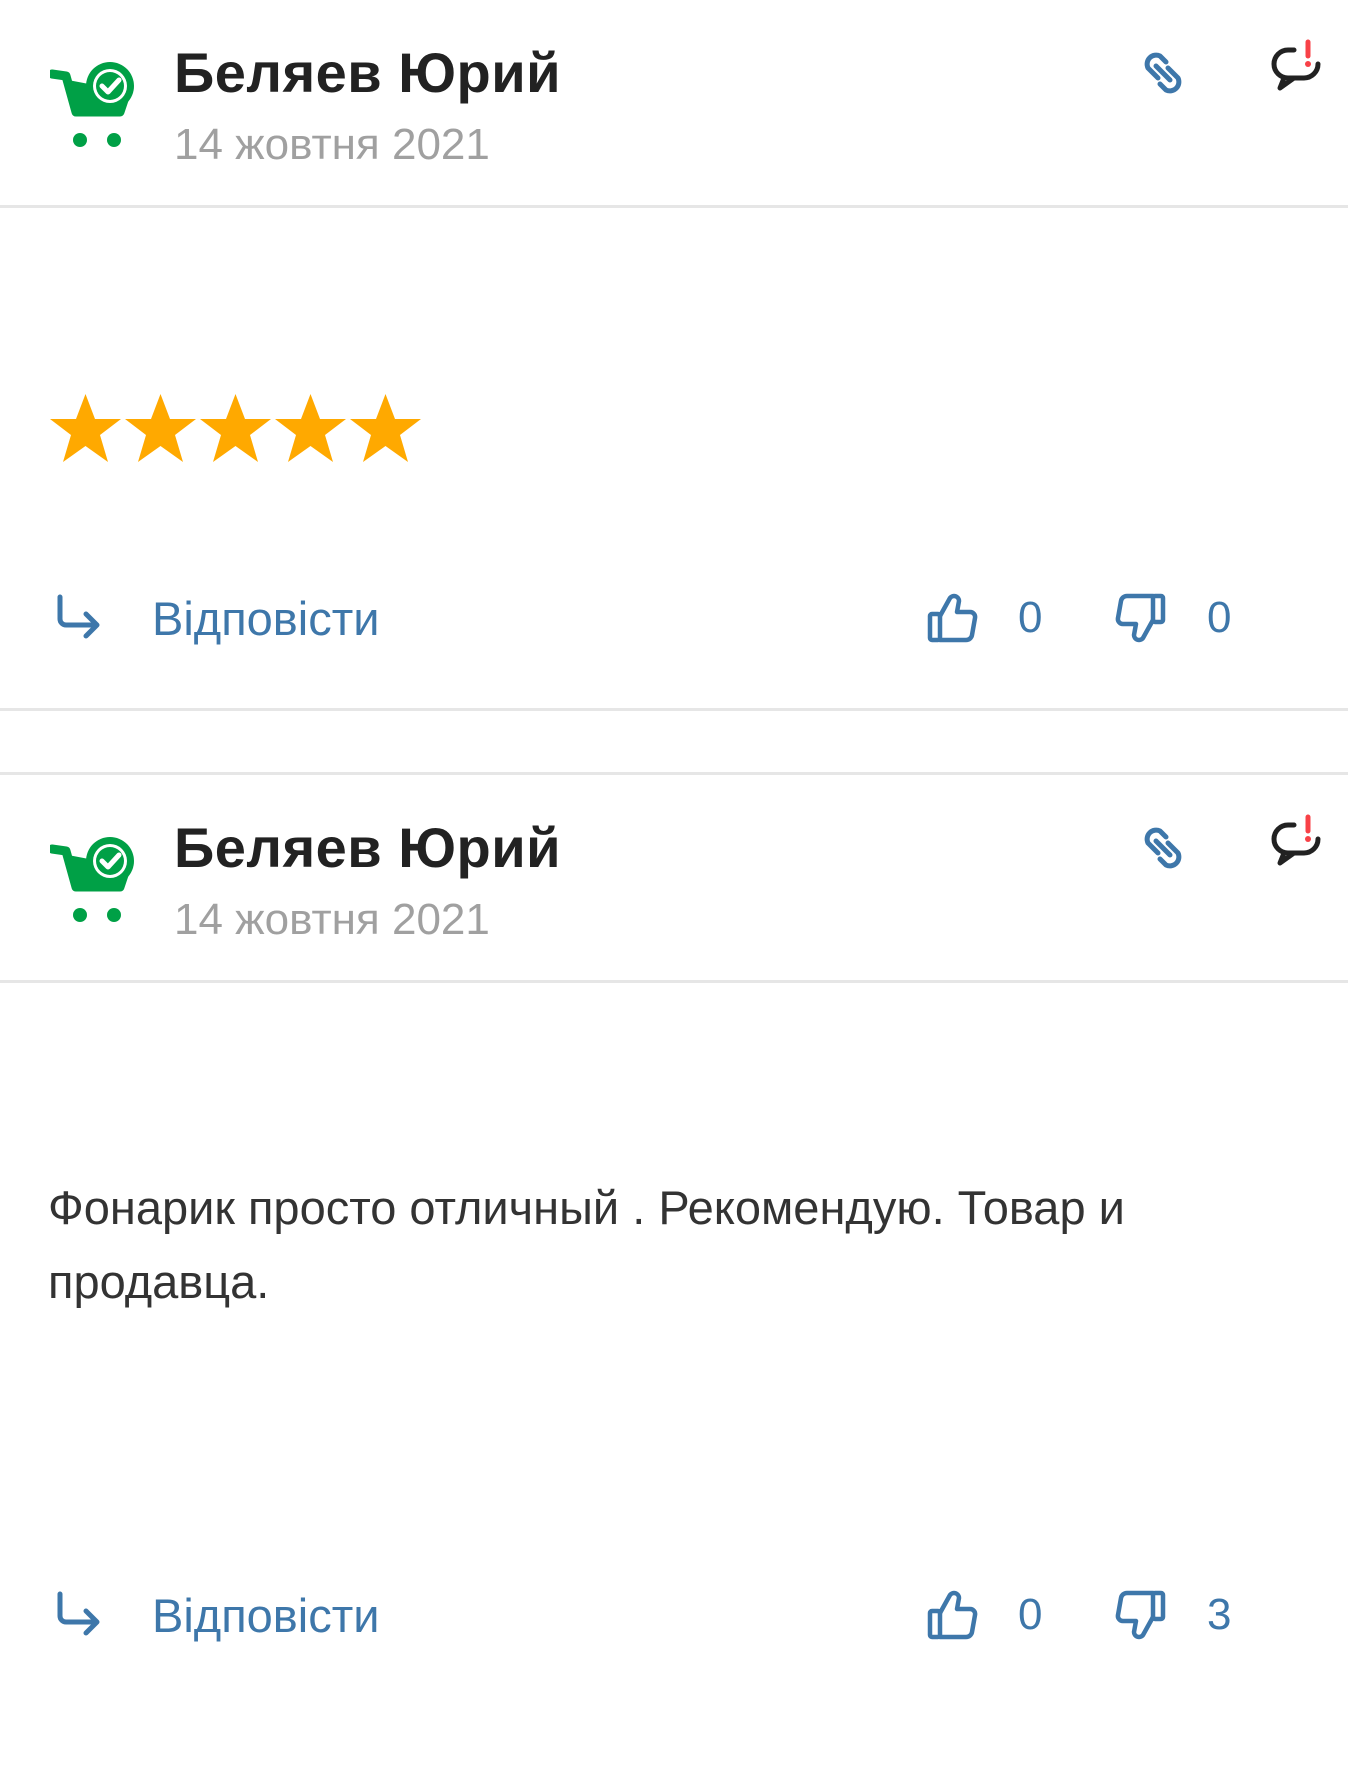 Image resolution: width=1348 pixels, height=1765 pixels. I want to click on dislike-button: 3, so click(1173, 1615).